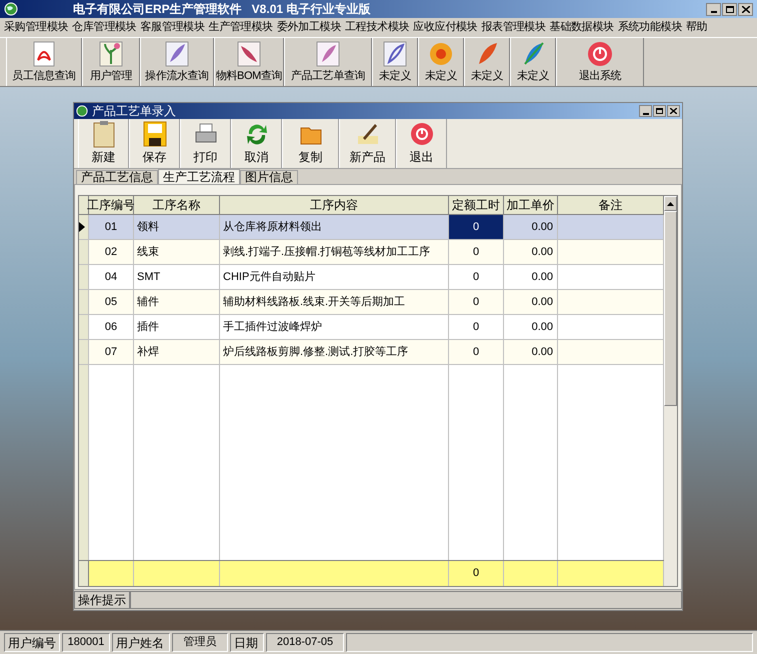 Image resolution: width=757 pixels, height=654 pixels. I want to click on toolbar-button: 产品工艺单查询, so click(328, 62).